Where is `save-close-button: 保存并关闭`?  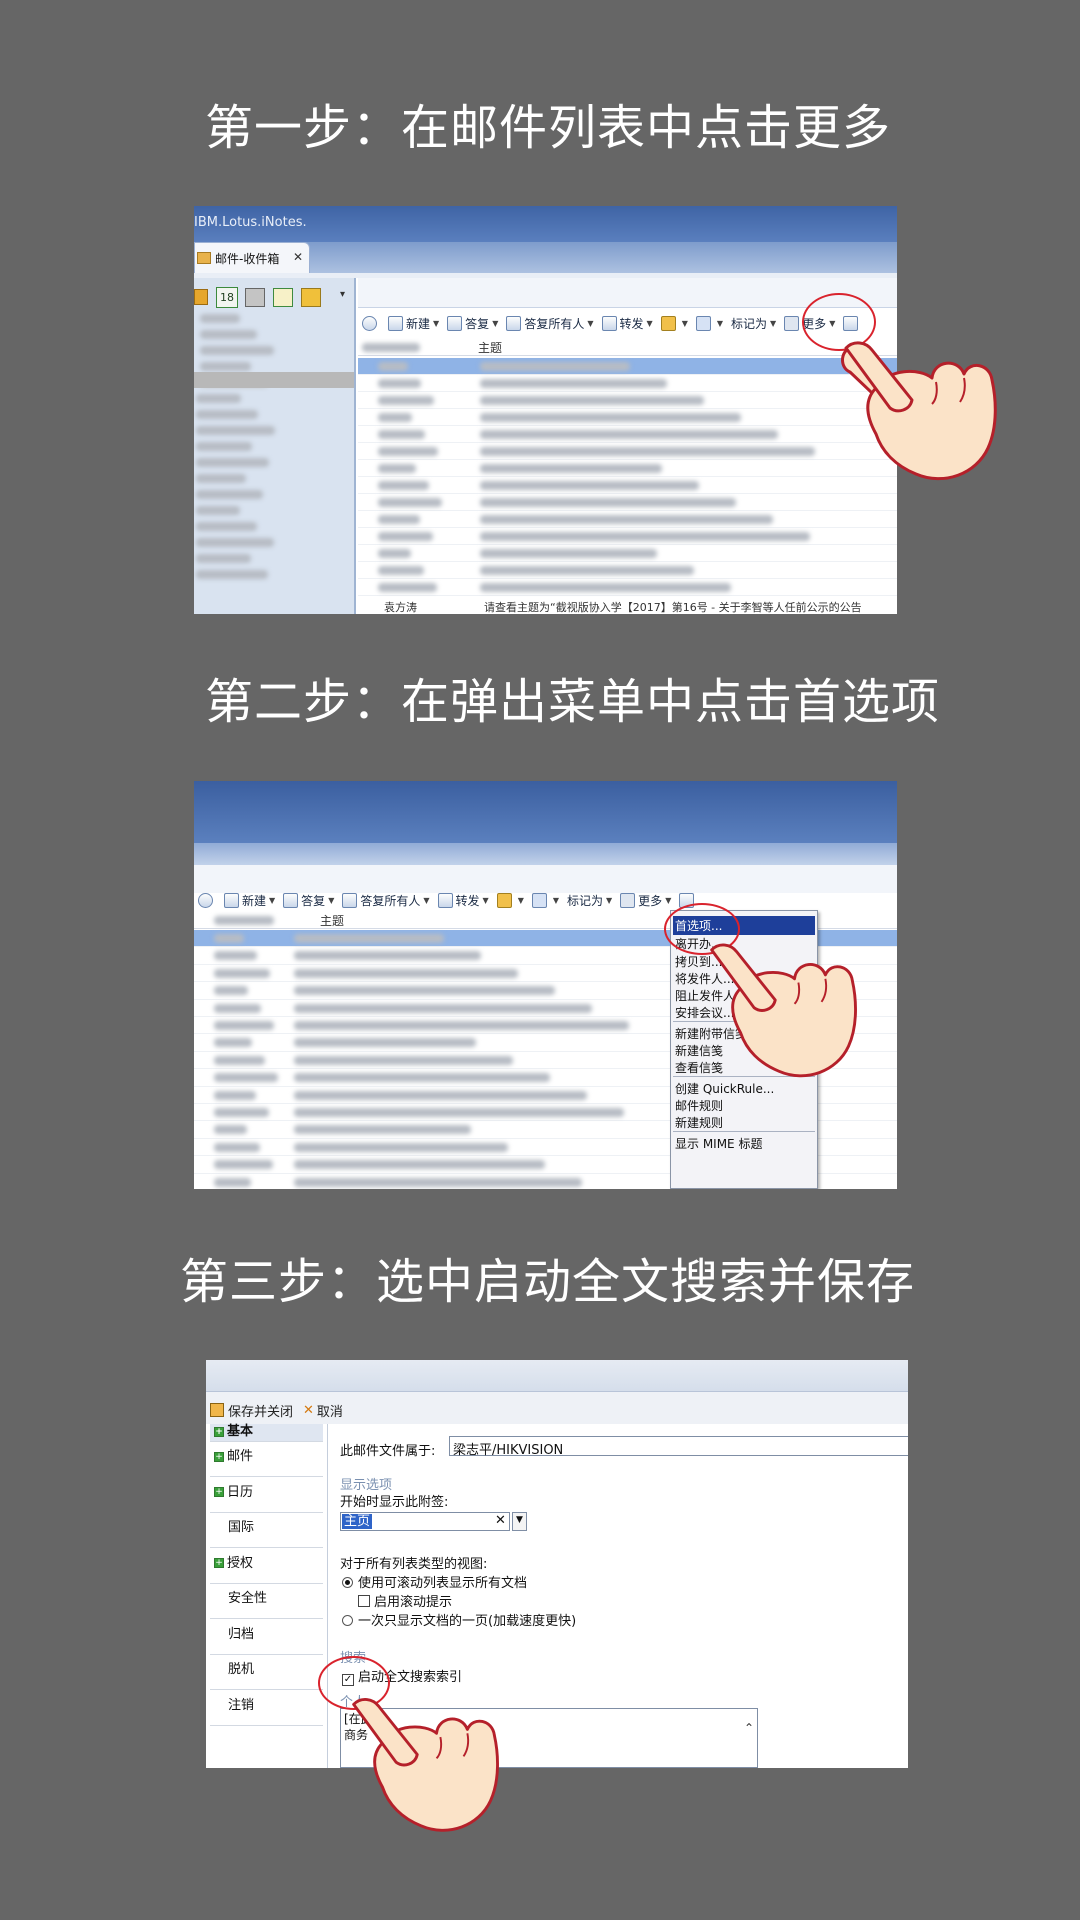
save-close-button: 保存并关闭 is located at coordinates (251, 1410).